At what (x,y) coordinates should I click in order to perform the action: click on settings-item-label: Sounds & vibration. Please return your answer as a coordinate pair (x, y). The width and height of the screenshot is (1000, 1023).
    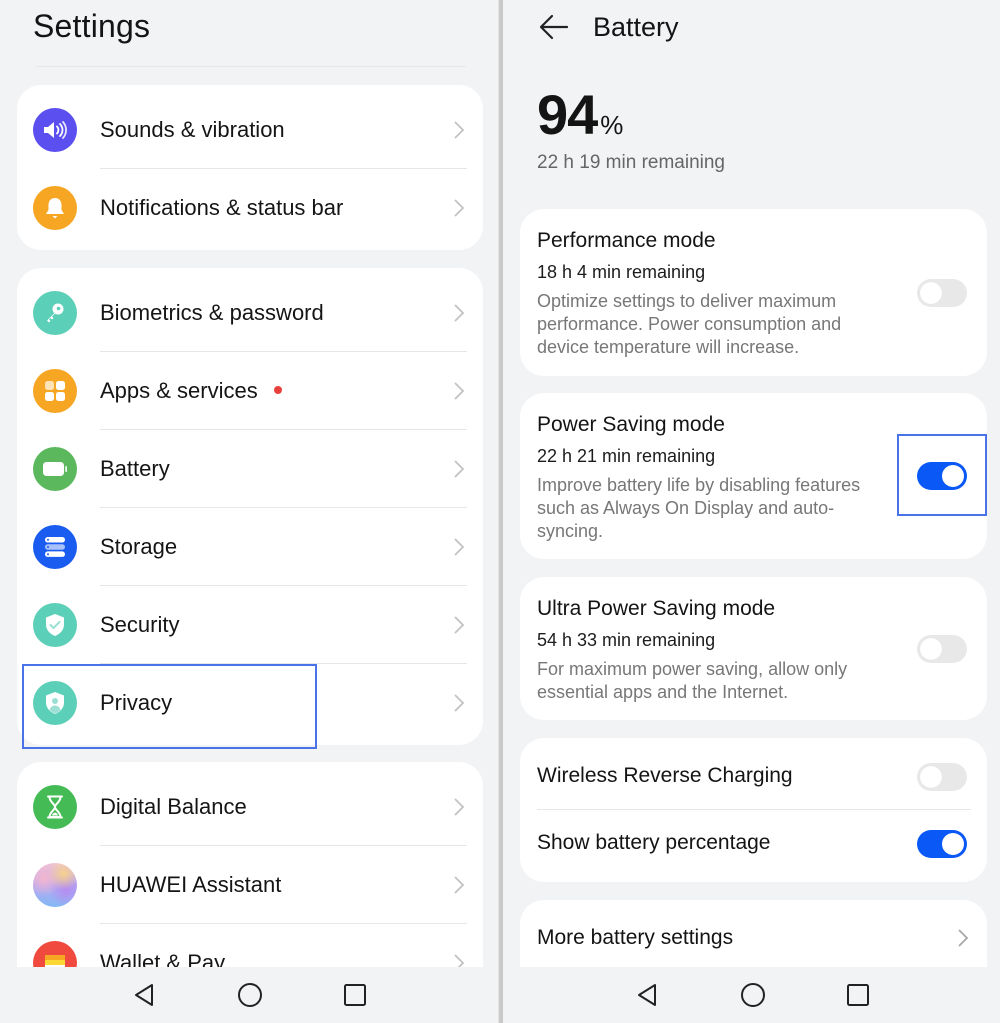
    Looking at the image, I should click on (192, 129).